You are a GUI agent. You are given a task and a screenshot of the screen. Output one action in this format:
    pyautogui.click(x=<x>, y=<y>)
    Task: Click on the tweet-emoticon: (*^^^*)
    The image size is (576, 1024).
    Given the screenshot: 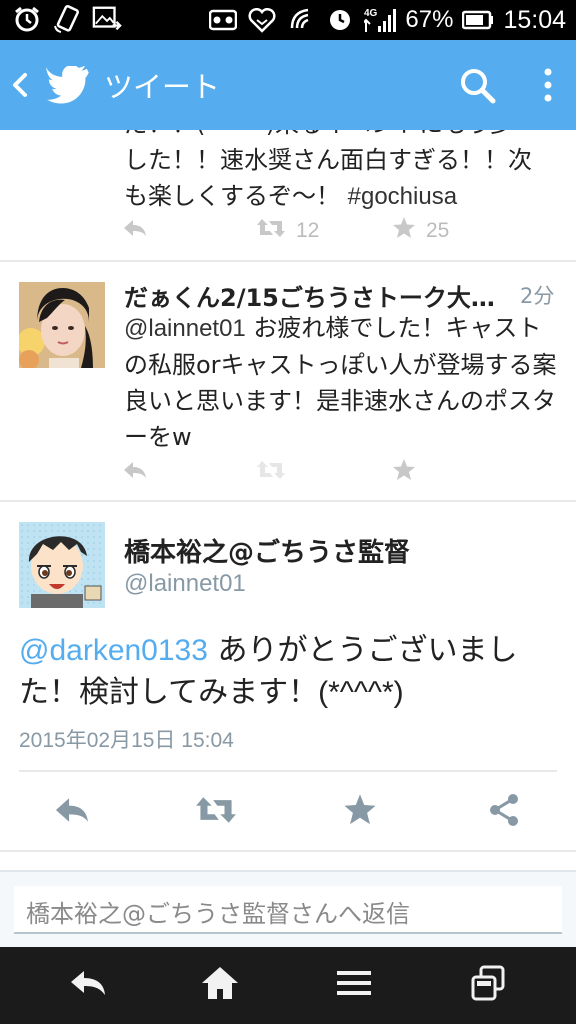 What is the action you would take?
    pyautogui.click(x=361, y=692)
    